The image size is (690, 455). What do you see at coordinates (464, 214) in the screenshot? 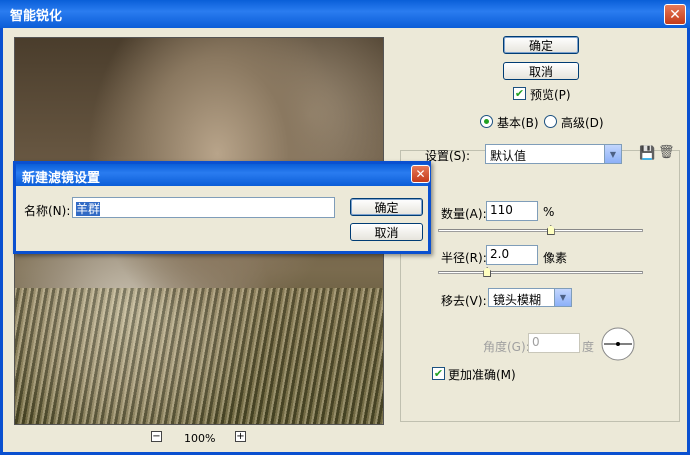
I see `amount-label: 数量(A):` at bounding box center [464, 214].